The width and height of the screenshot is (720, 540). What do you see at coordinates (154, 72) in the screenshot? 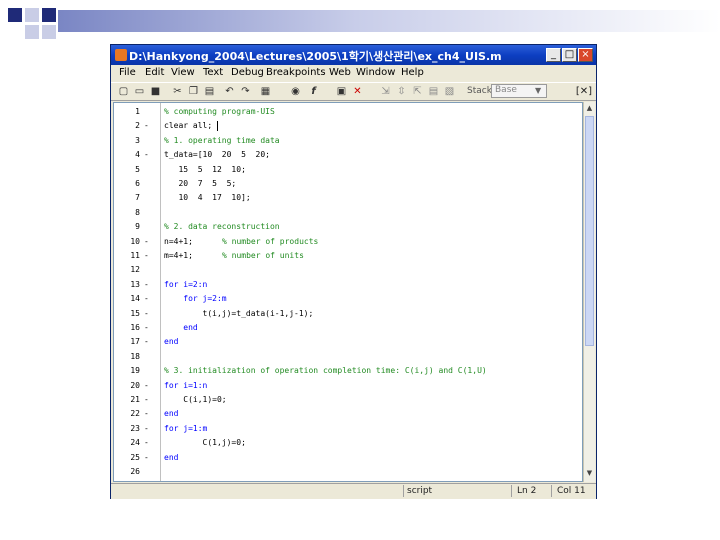
I see `menu-edit: Edit` at bounding box center [154, 72].